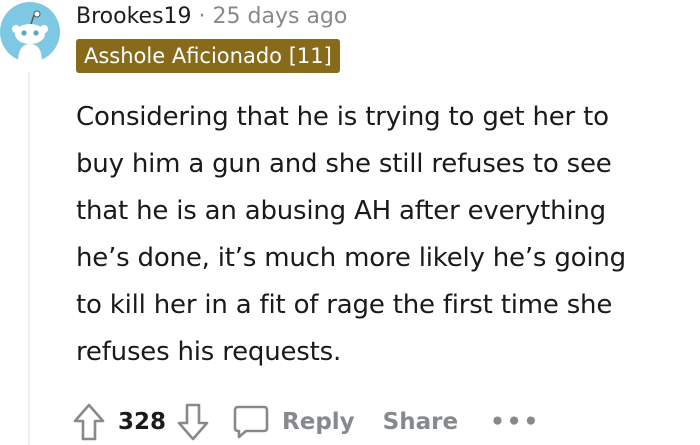 The image size is (700, 445). What do you see at coordinates (89, 422) in the screenshot?
I see `upvote-arrow-icon` at bounding box center [89, 422].